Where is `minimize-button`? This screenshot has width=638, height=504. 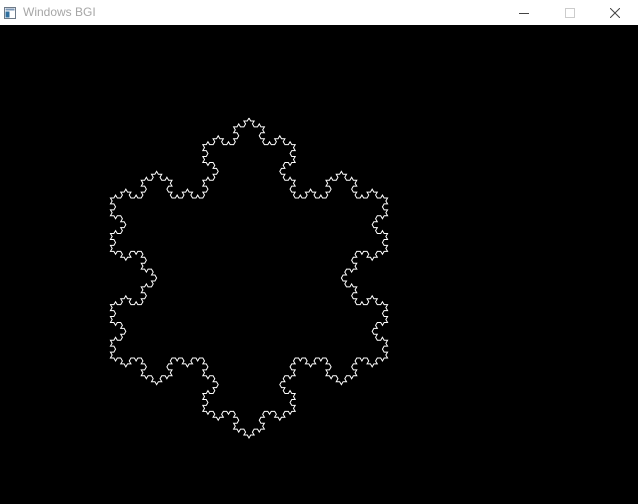 minimize-button is located at coordinates (524, 12).